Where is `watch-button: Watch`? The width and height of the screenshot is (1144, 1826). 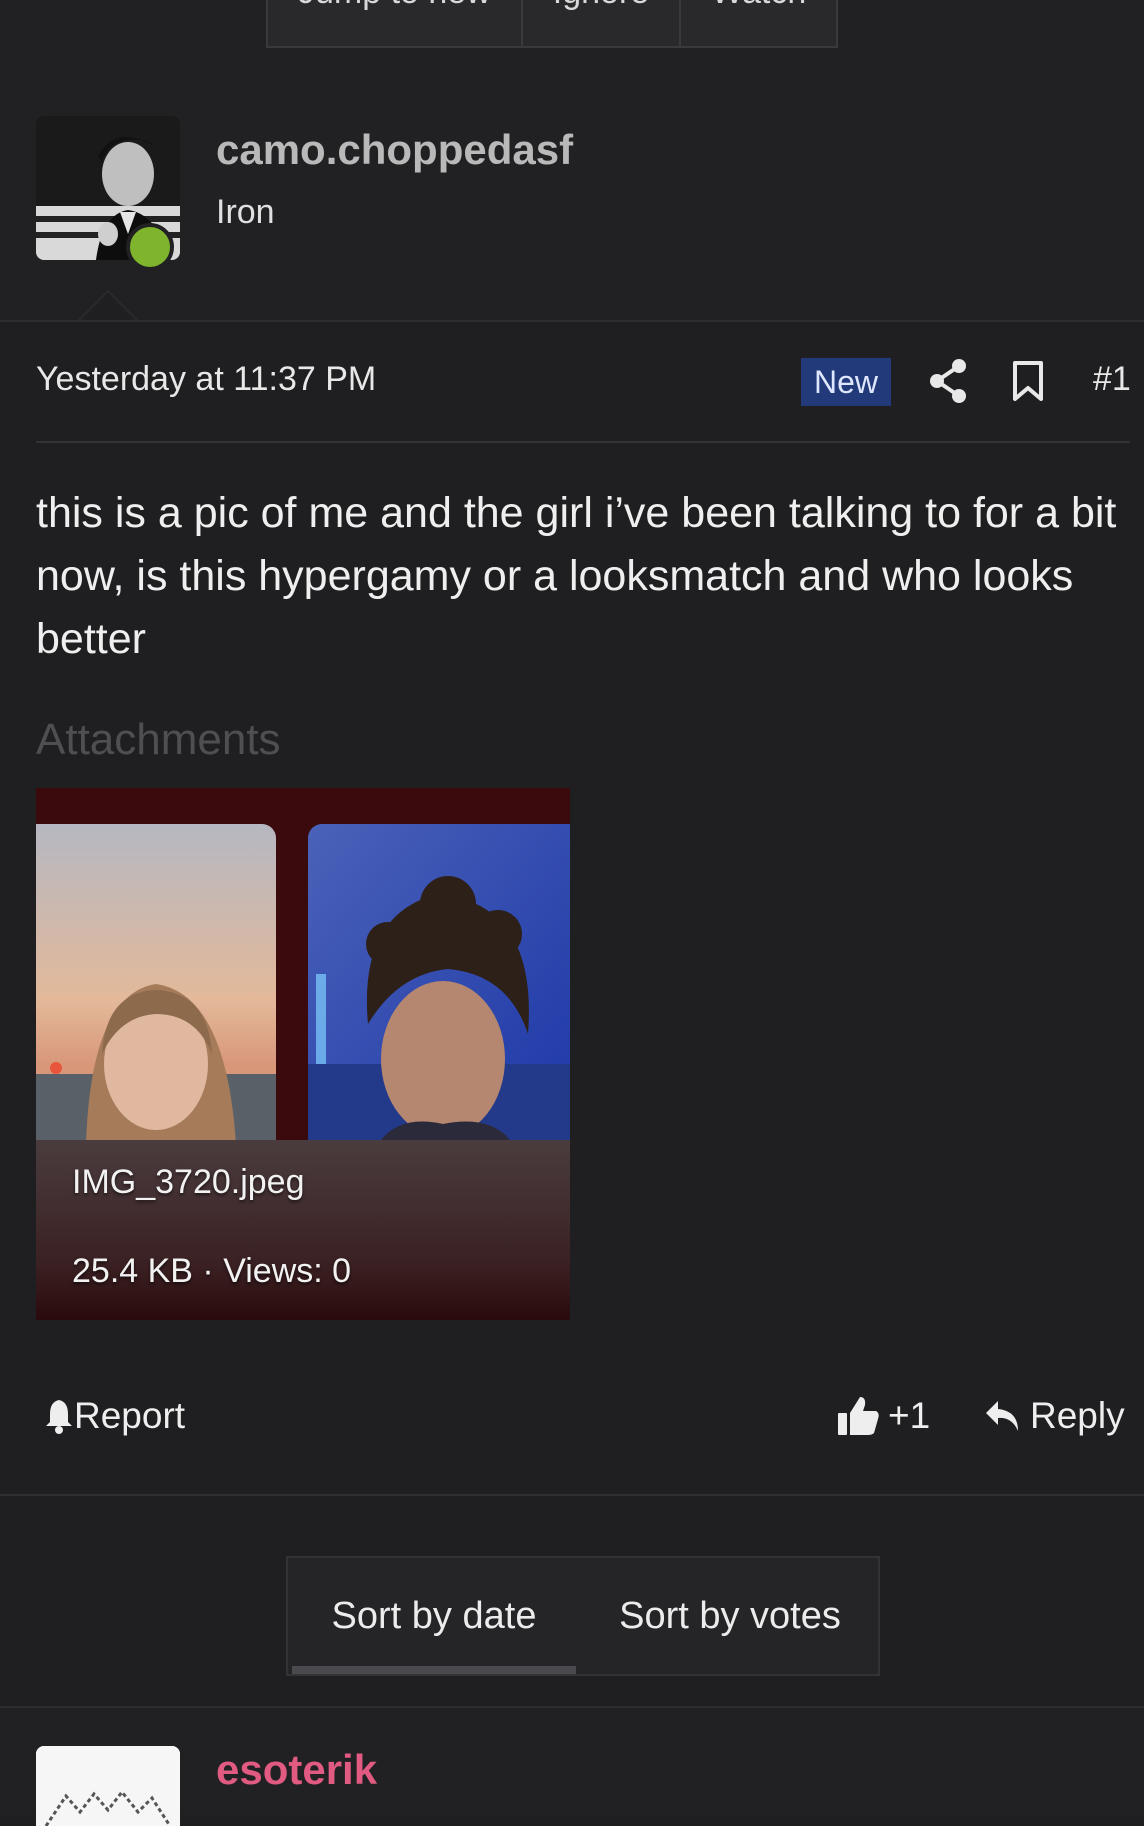 watch-button: Watch is located at coordinates (758, 23).